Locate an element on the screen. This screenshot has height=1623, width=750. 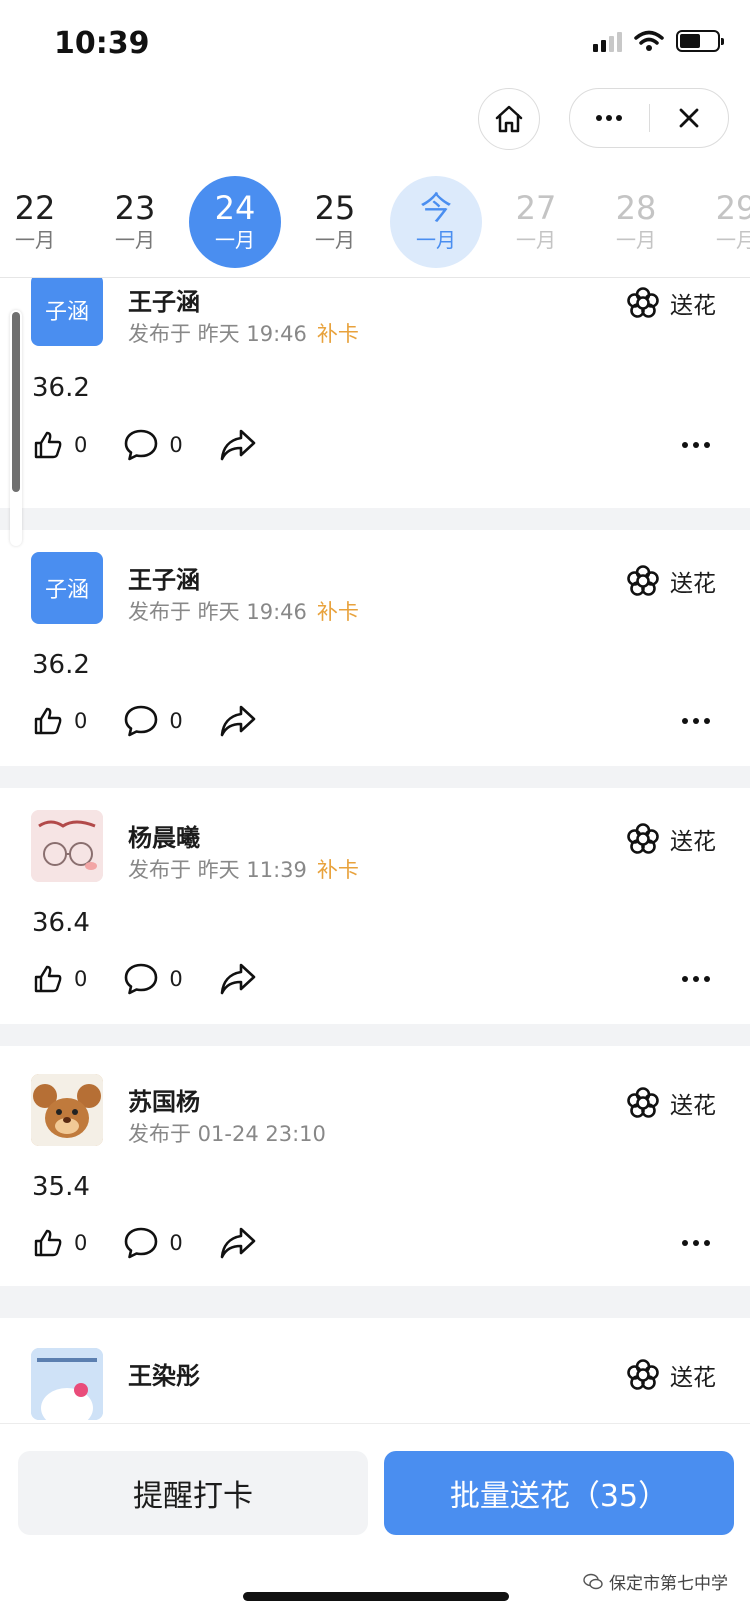
comment-icon is located at coordinates (141, 721).